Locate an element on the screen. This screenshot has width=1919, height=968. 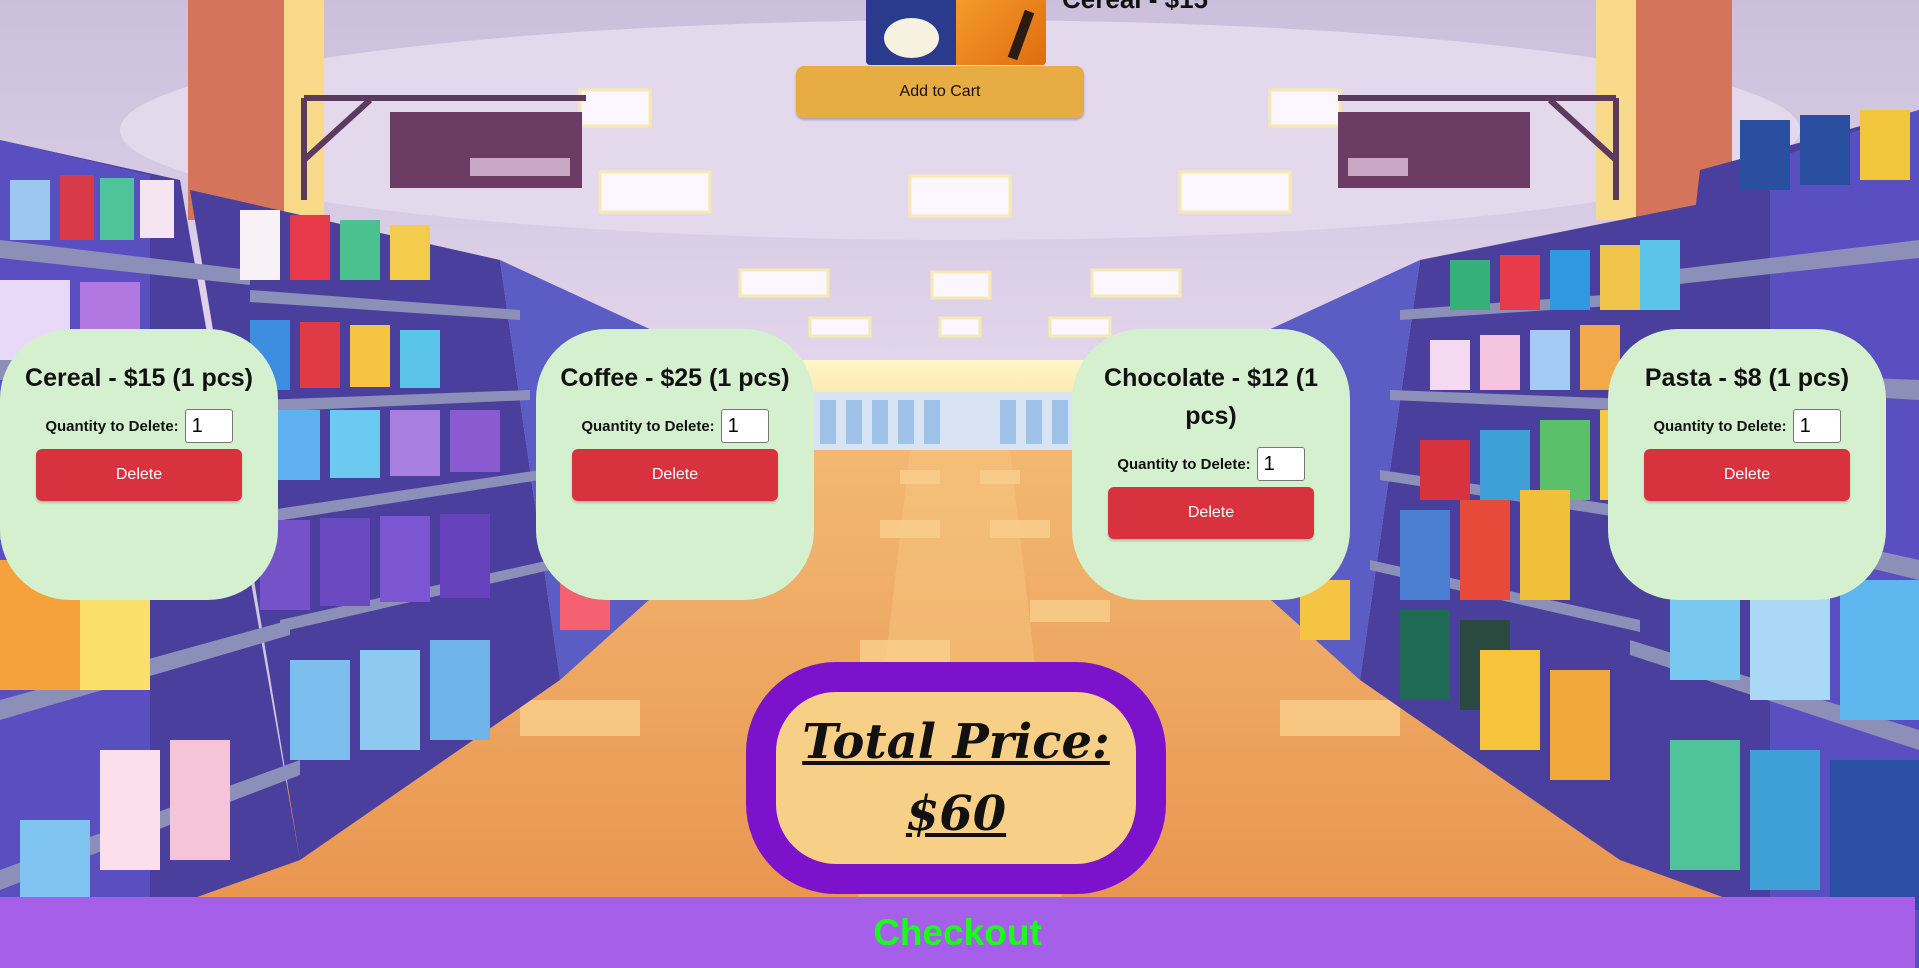
total-price-text: Total Price: $60 is located at coordinates (956, 778).